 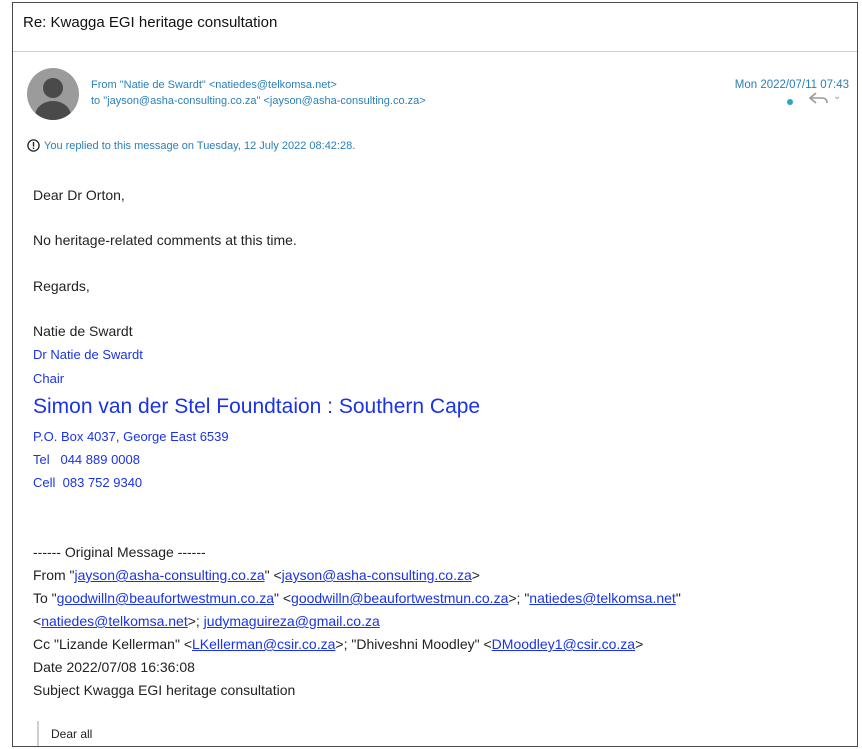 I want to click on original-cc-2-addr-link: DMoodley1@csir.co.za, so click(x=563, y=644).